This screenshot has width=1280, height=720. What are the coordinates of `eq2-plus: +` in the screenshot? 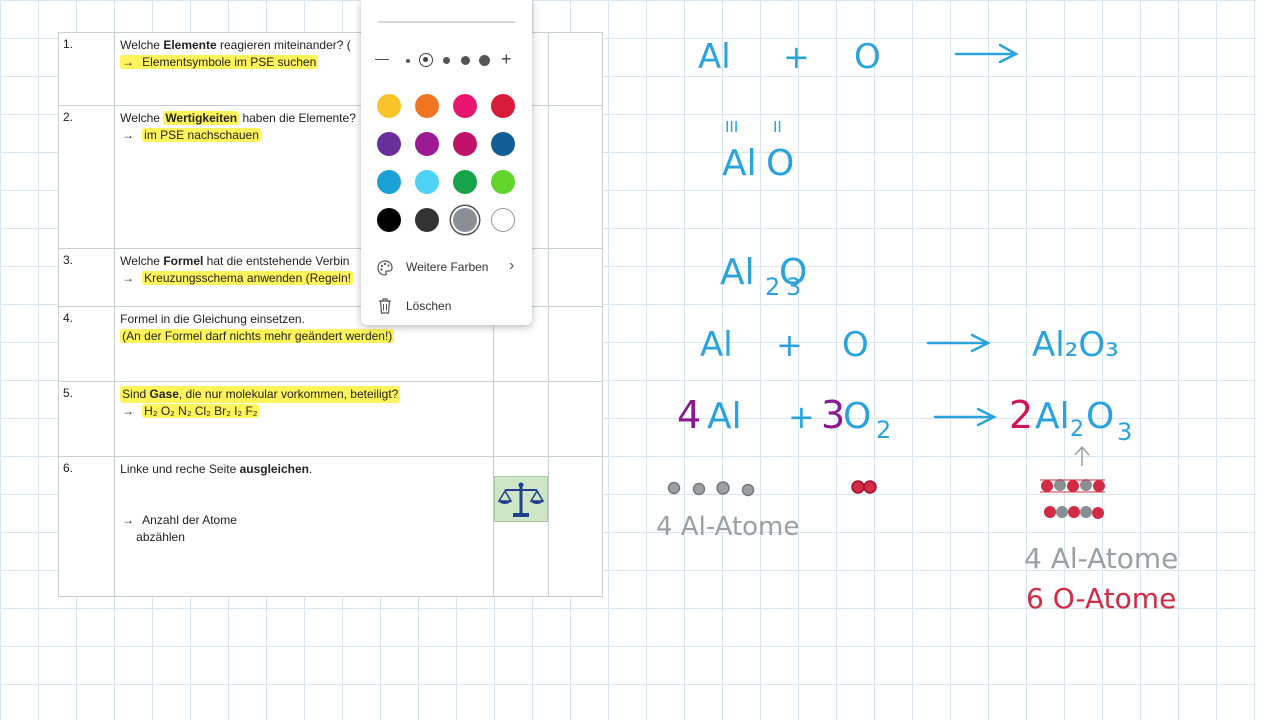 It's located at (789, 345).